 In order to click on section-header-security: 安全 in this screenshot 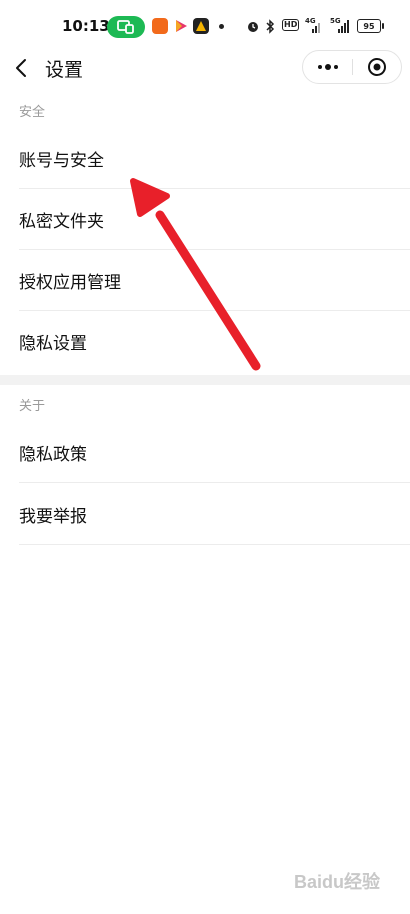, I will do `click(32, 112)`.